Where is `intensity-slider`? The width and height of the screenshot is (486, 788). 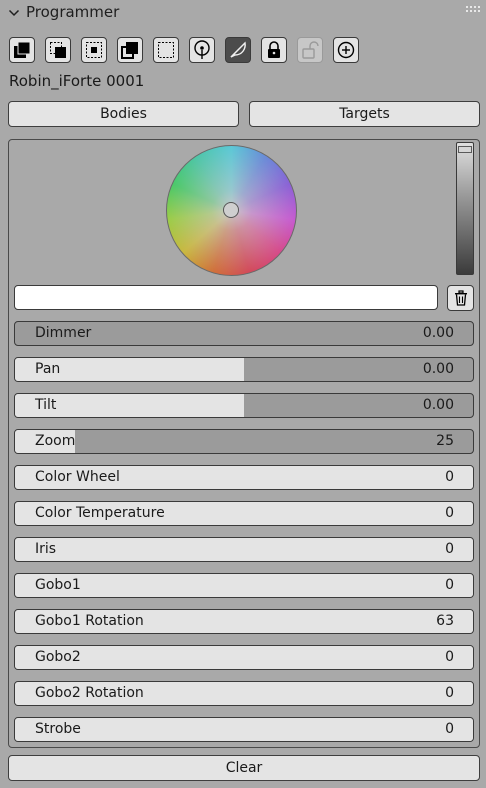
intensity-slider is located at coordinates (465, 208).